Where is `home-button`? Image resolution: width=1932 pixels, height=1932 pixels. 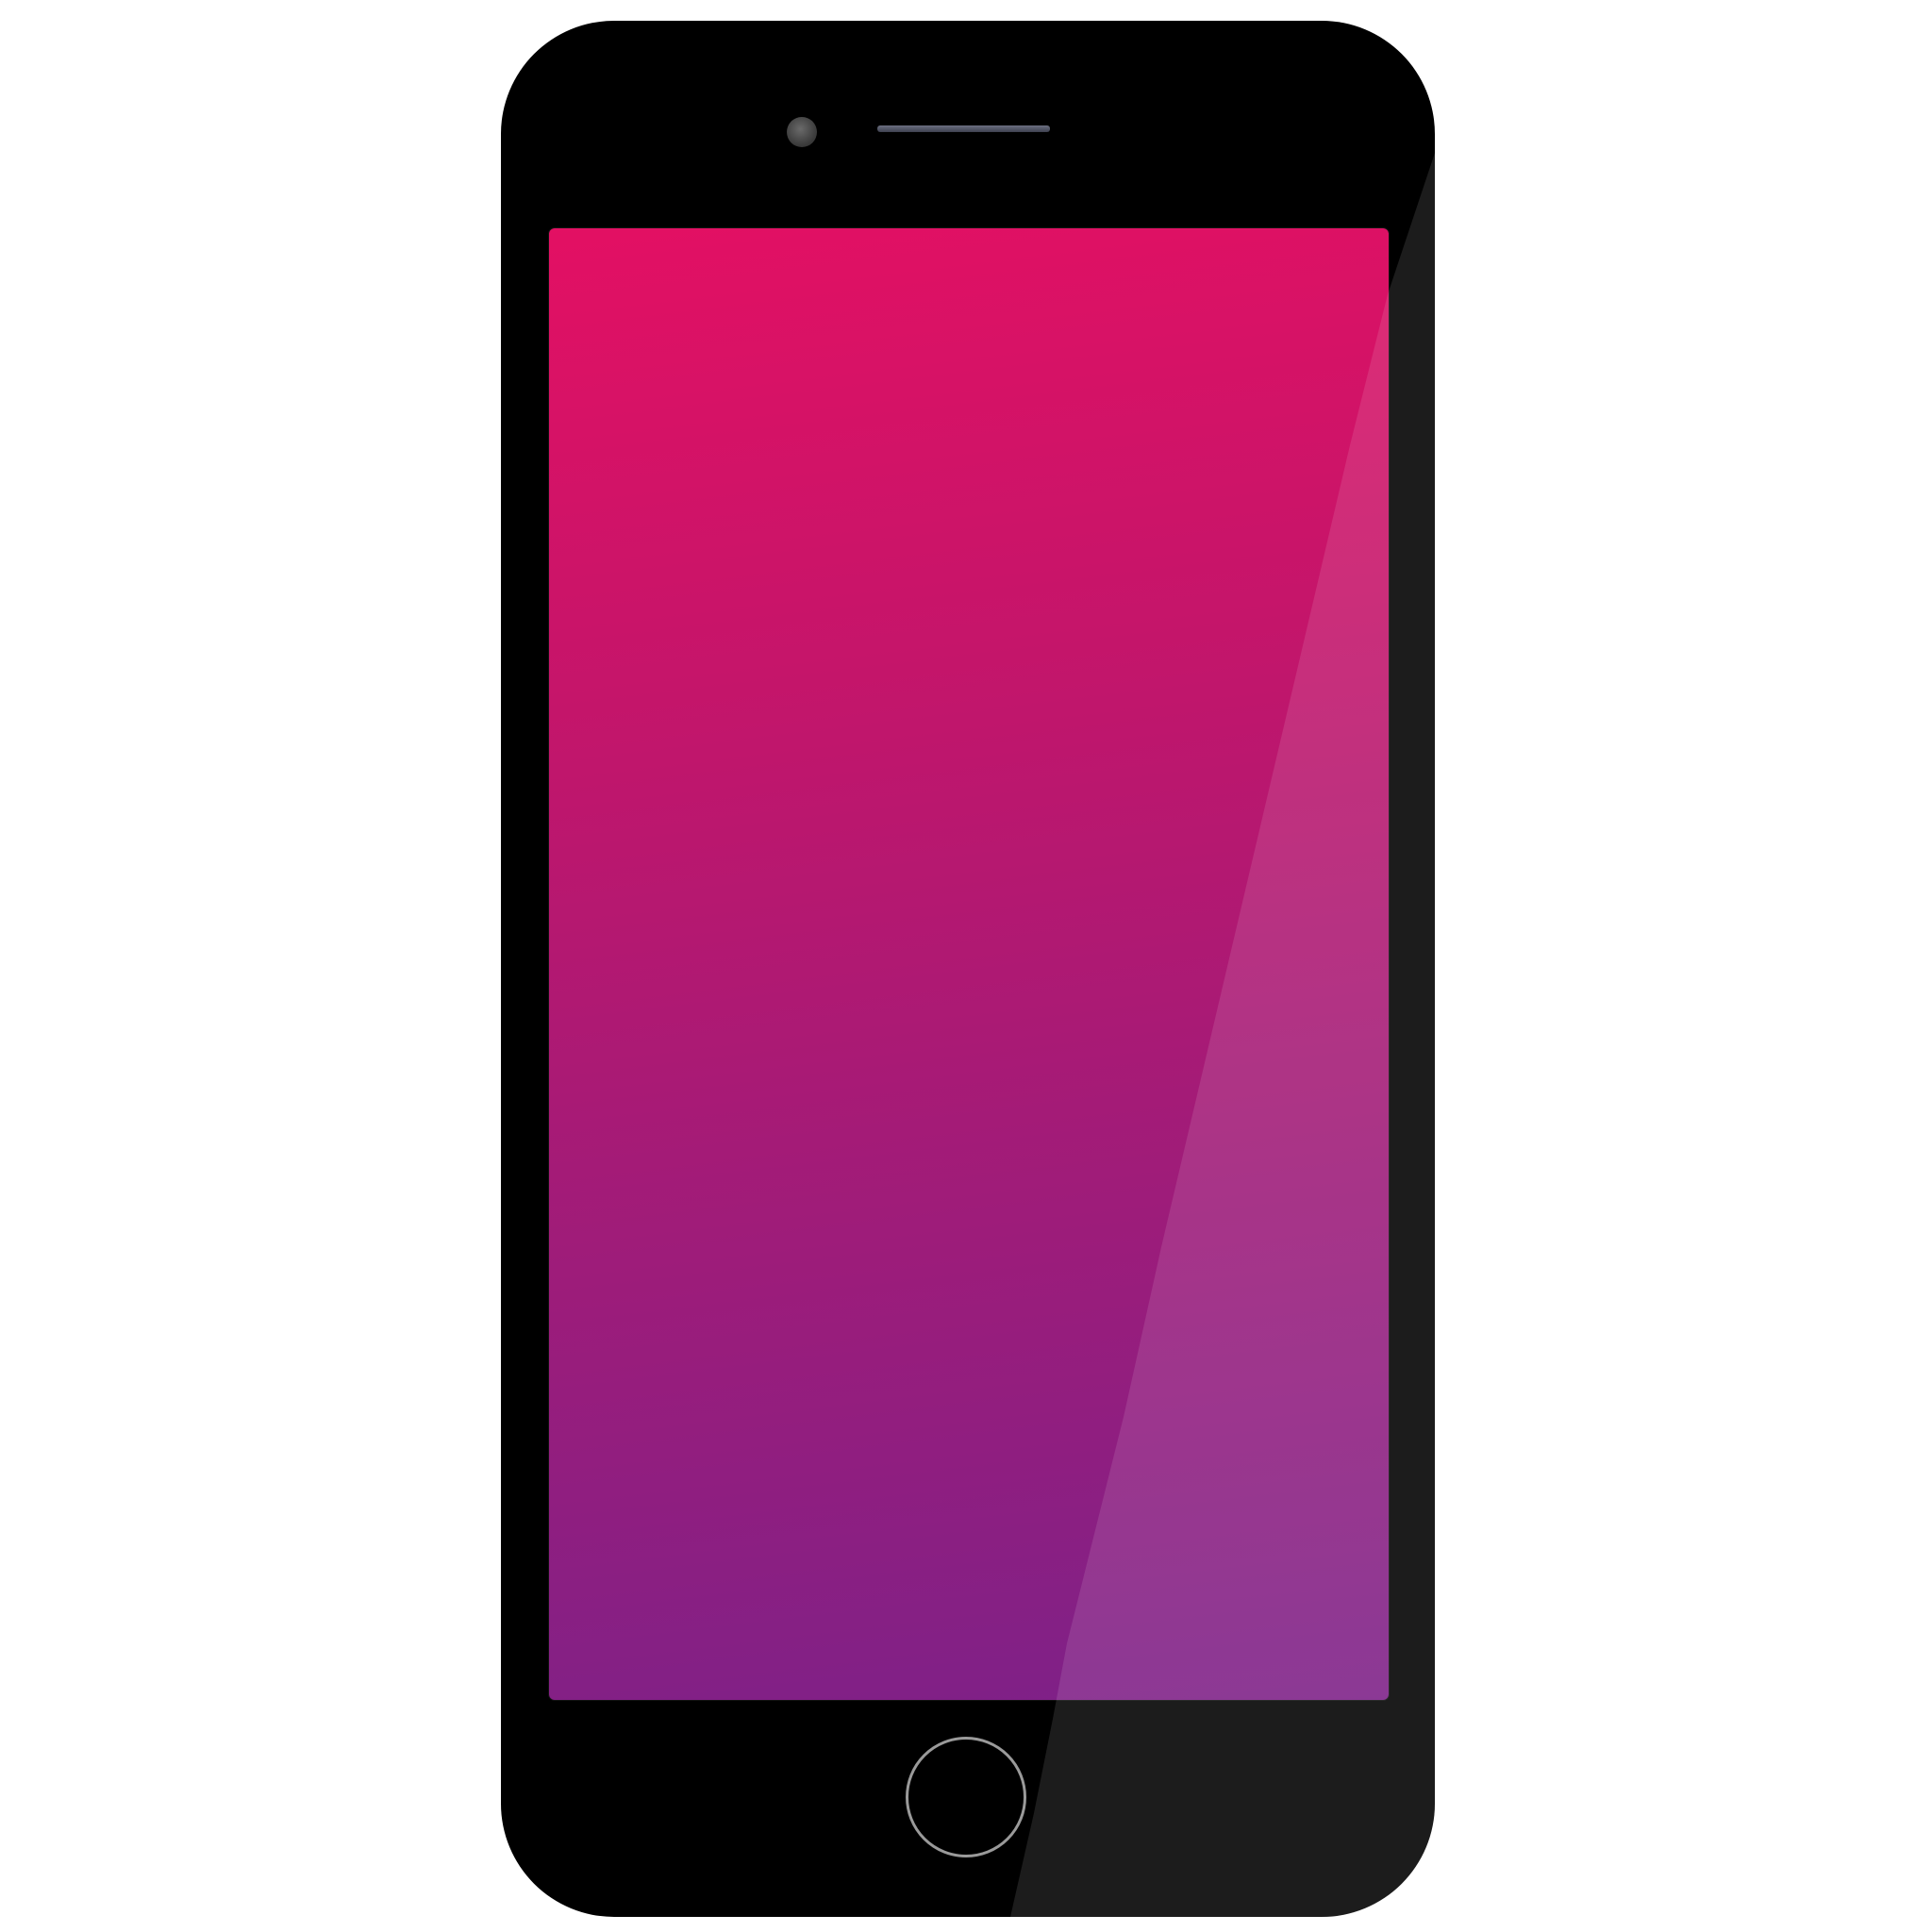 home-button is located at coordinates (966, 1797).